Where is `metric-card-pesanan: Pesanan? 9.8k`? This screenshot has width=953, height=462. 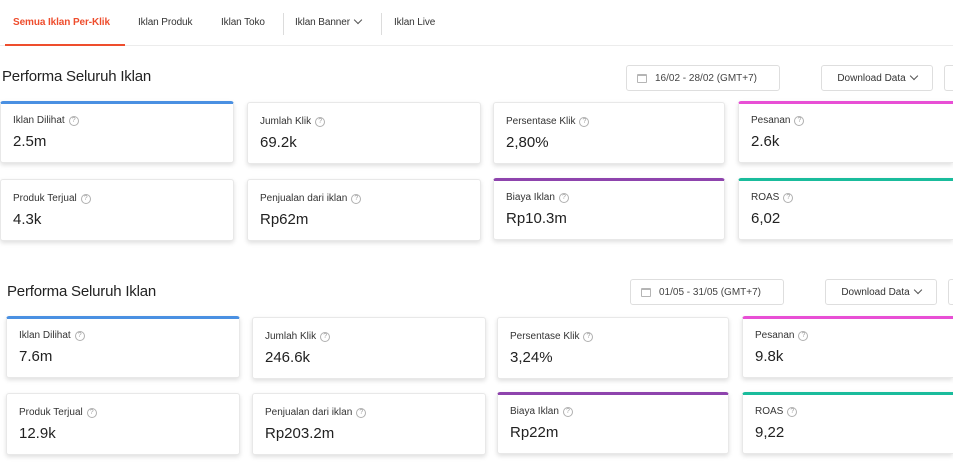
metric-card-pesanan: Pesanan? 9.8k is located at coordinates (847, 347).